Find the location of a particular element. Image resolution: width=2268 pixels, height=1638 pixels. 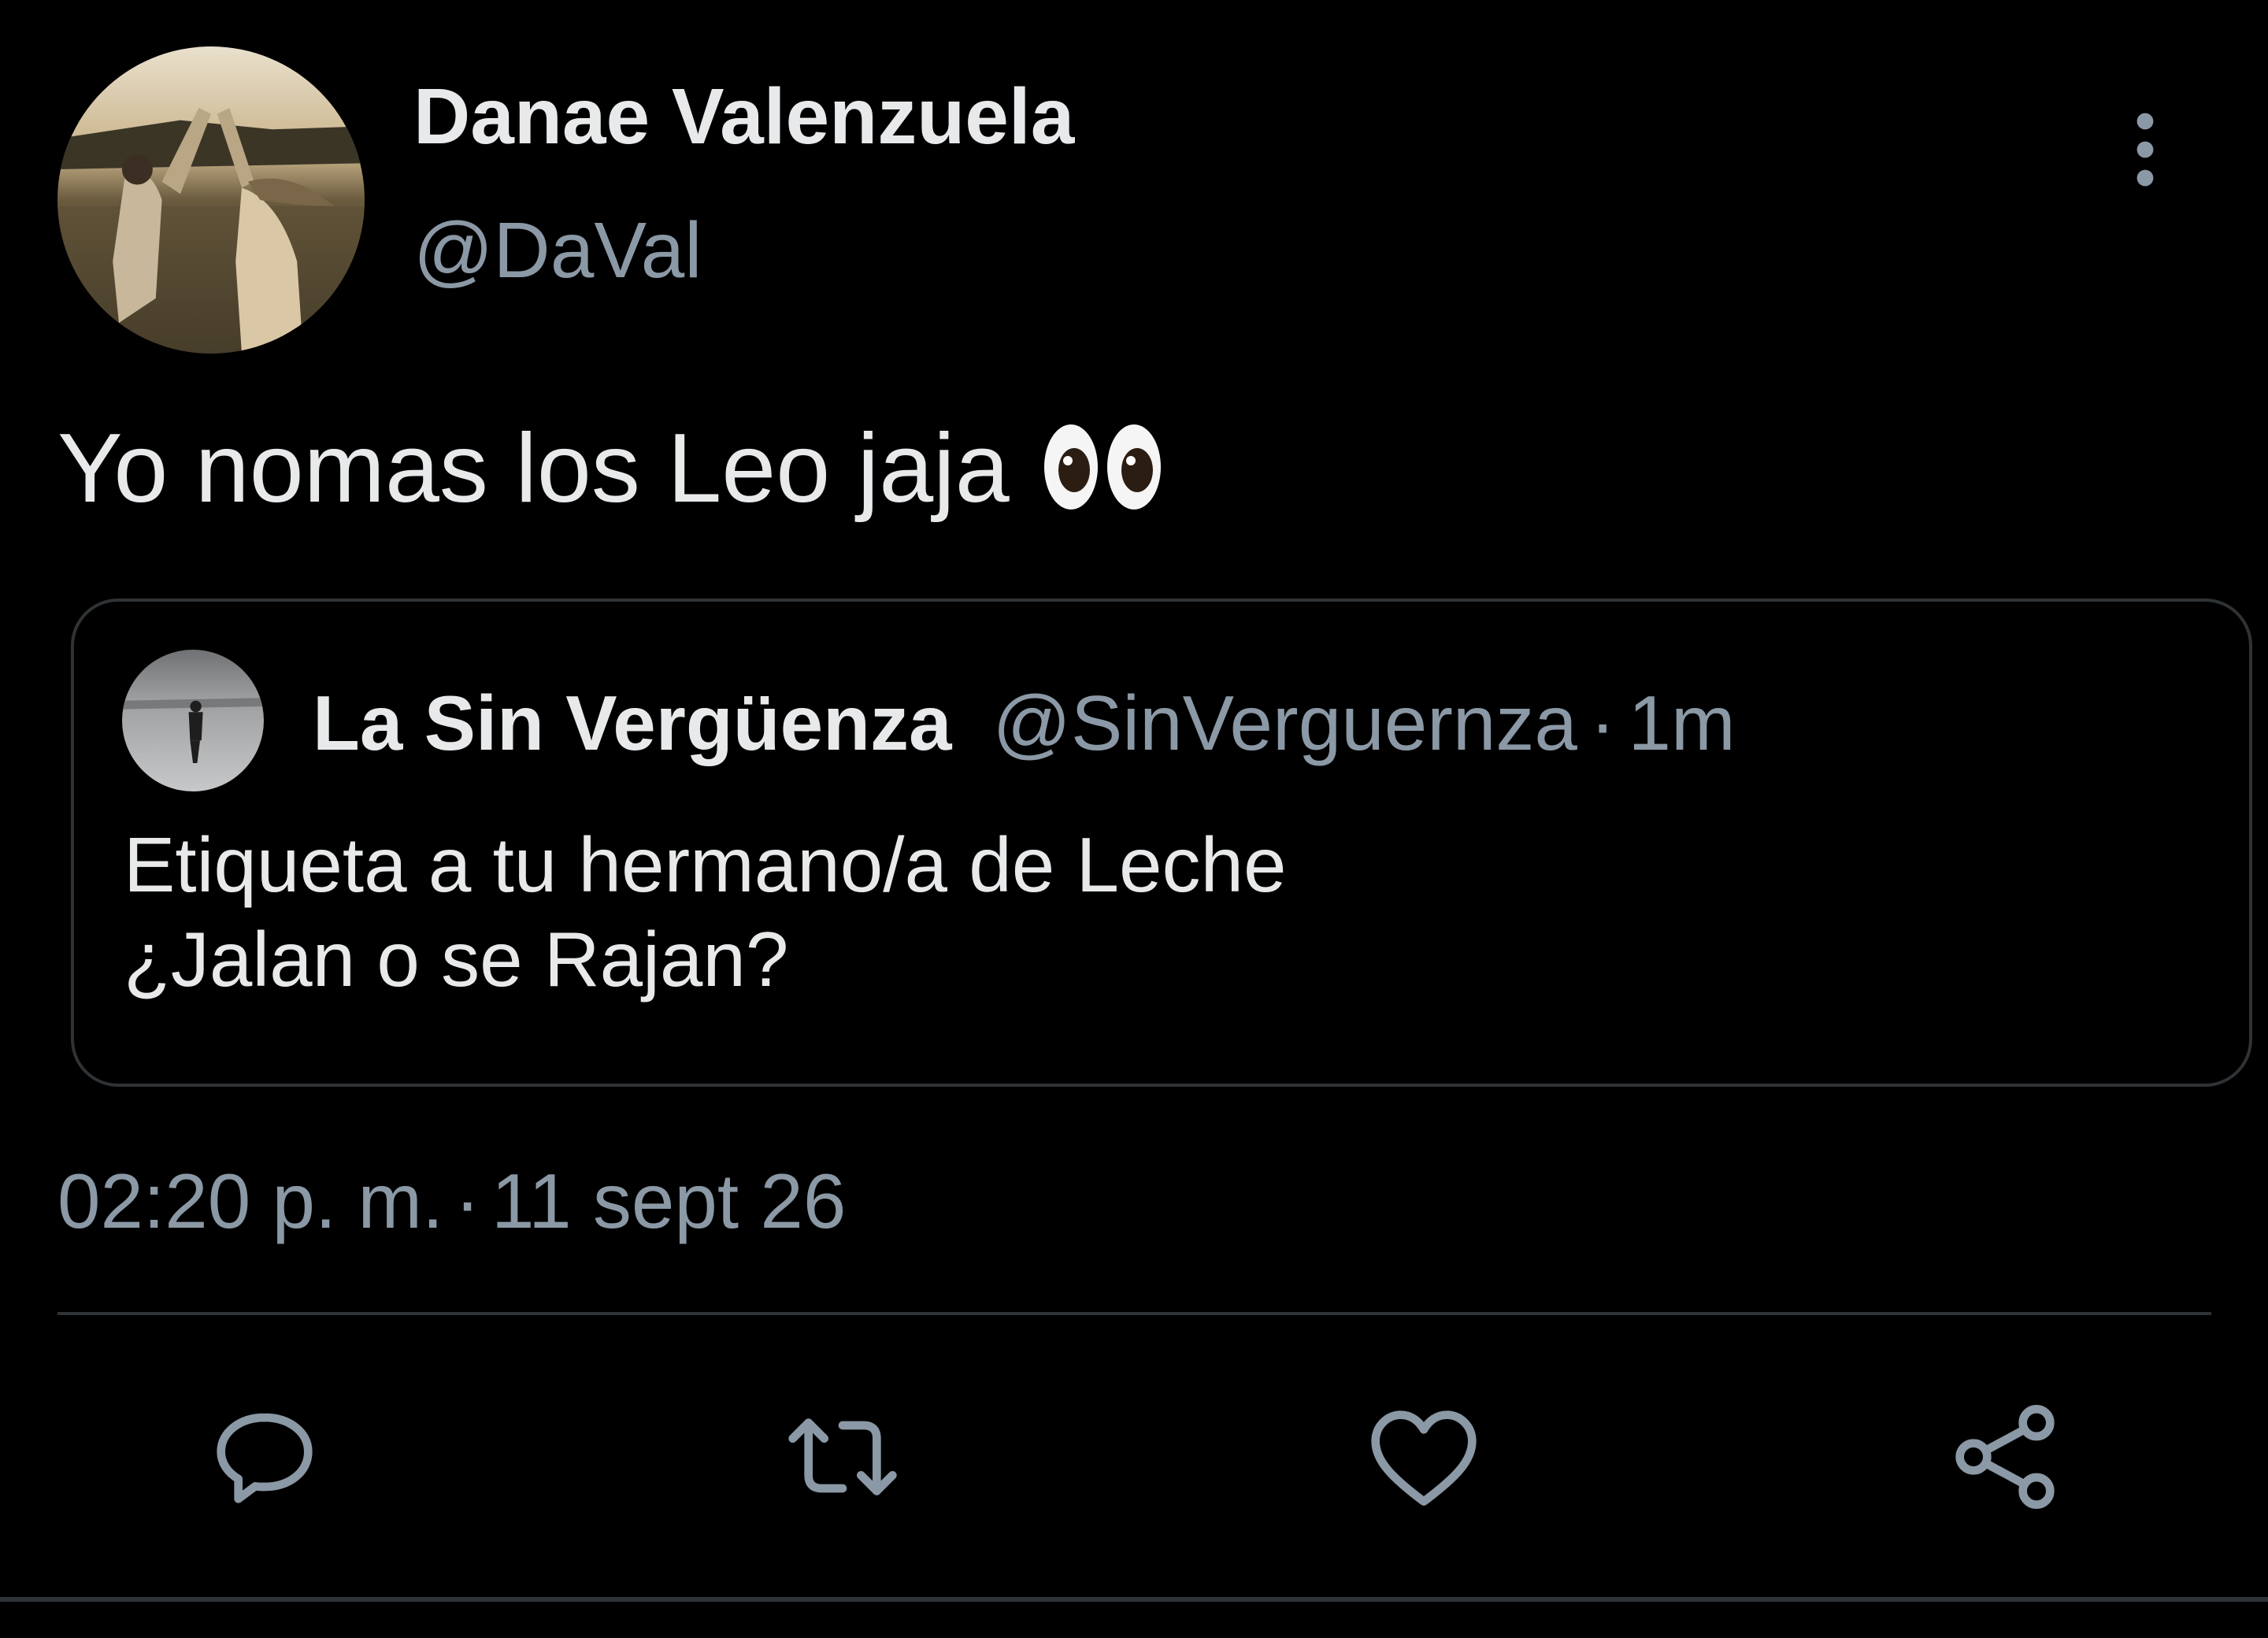

more-vertical-icon is located at coordinates (2145, 150).